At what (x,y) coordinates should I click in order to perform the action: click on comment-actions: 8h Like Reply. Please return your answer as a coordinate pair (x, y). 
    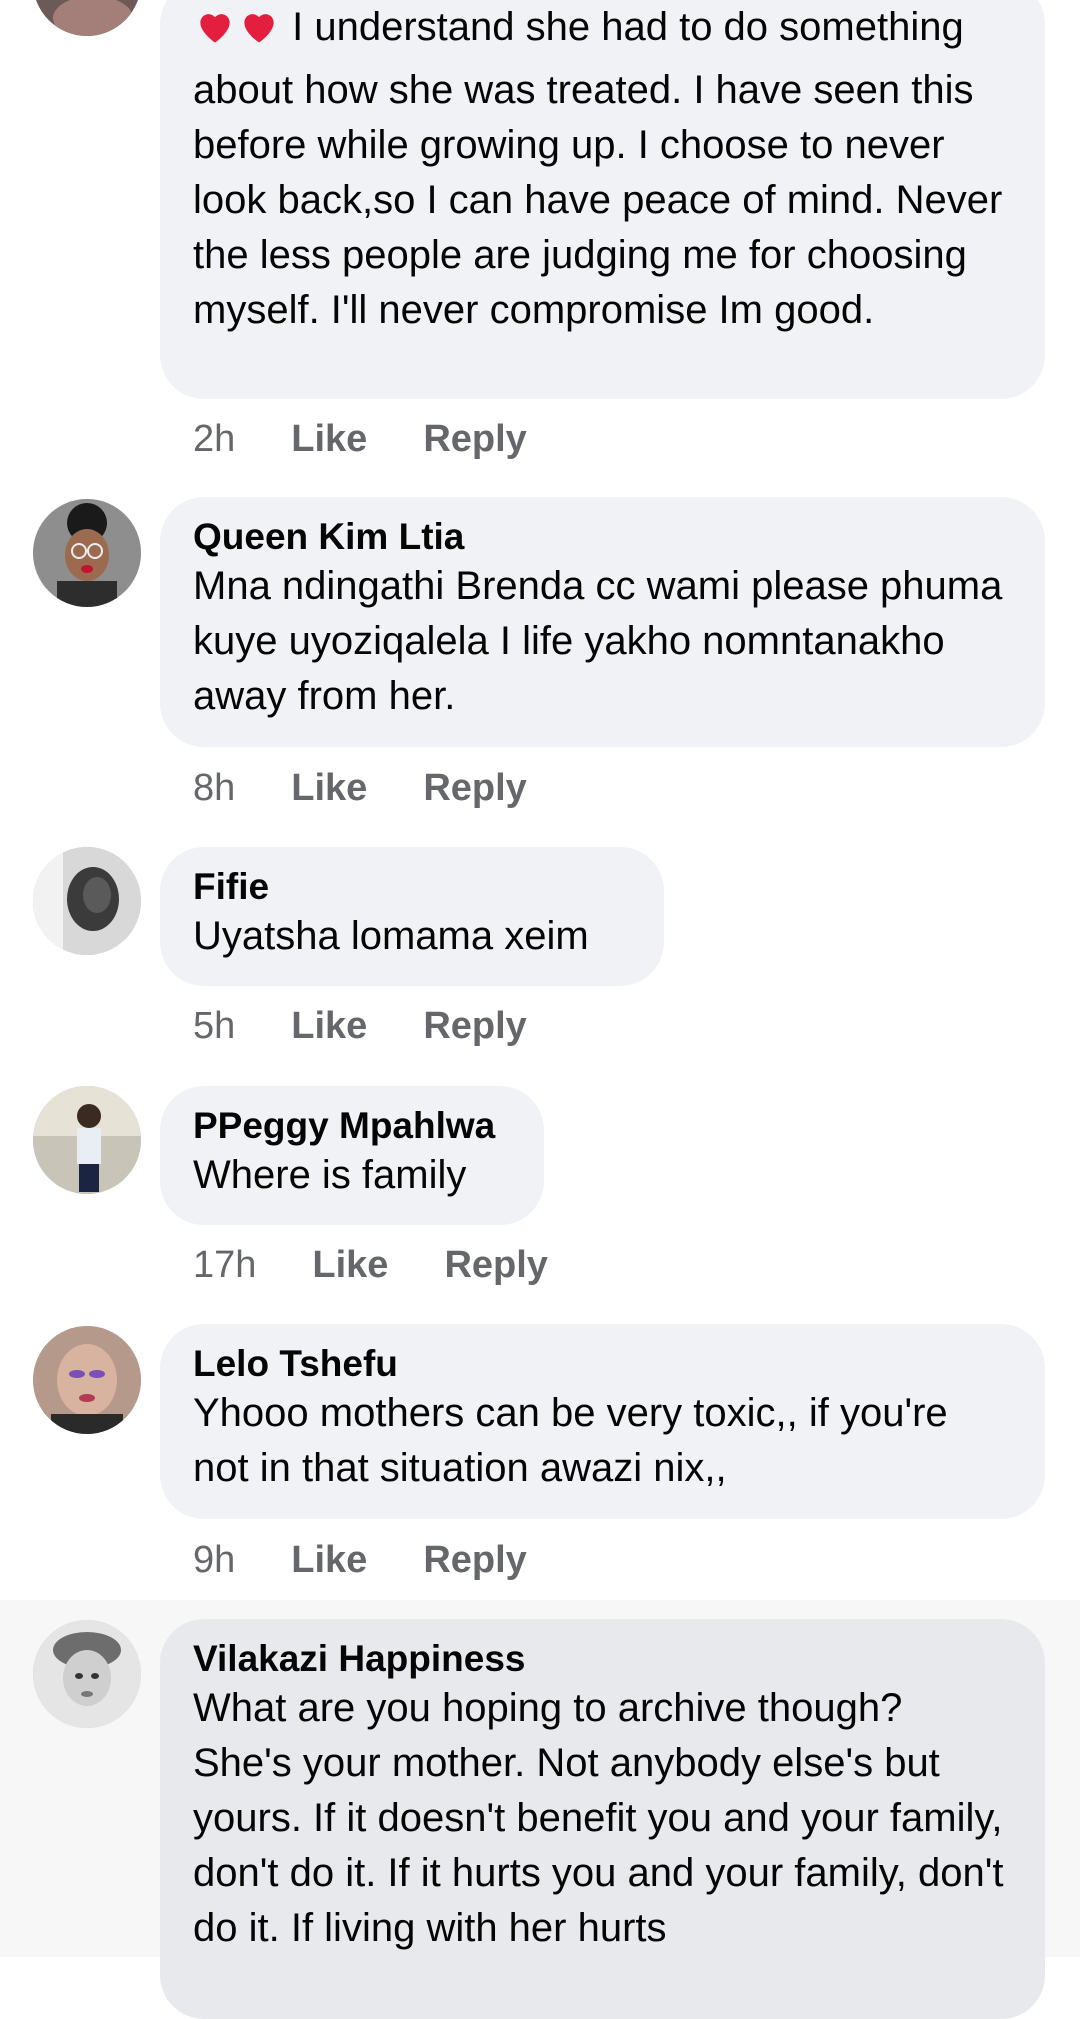
    Looking at the image, I should click on (360, 788).